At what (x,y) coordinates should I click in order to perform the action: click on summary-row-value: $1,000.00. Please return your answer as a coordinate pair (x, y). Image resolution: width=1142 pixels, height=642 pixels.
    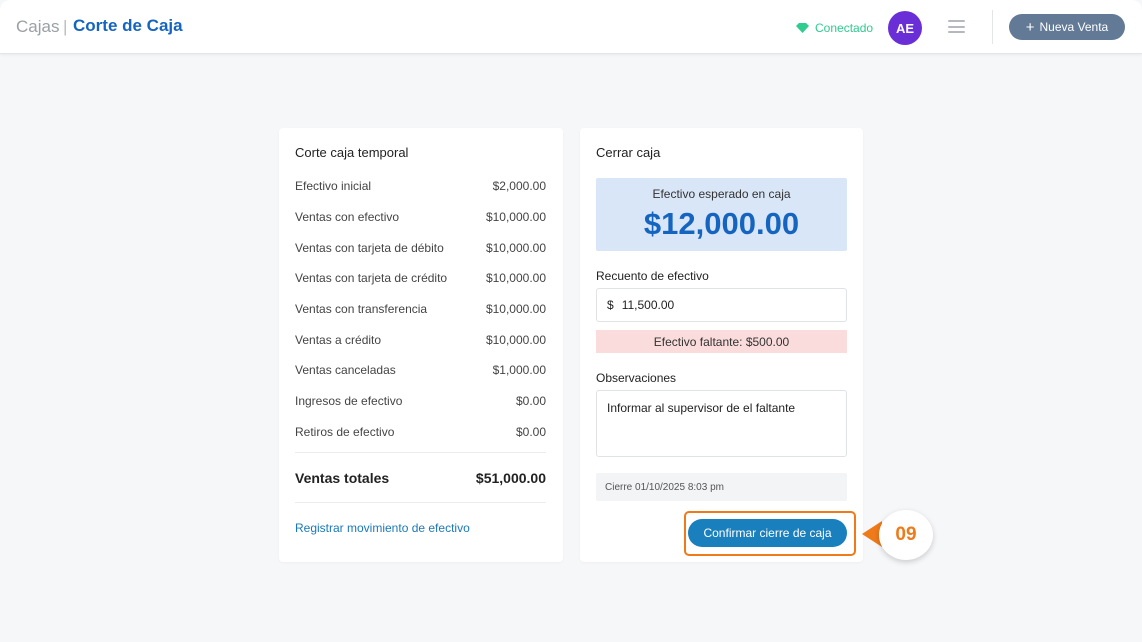
    Looking at the image, I should click on (519, 370).